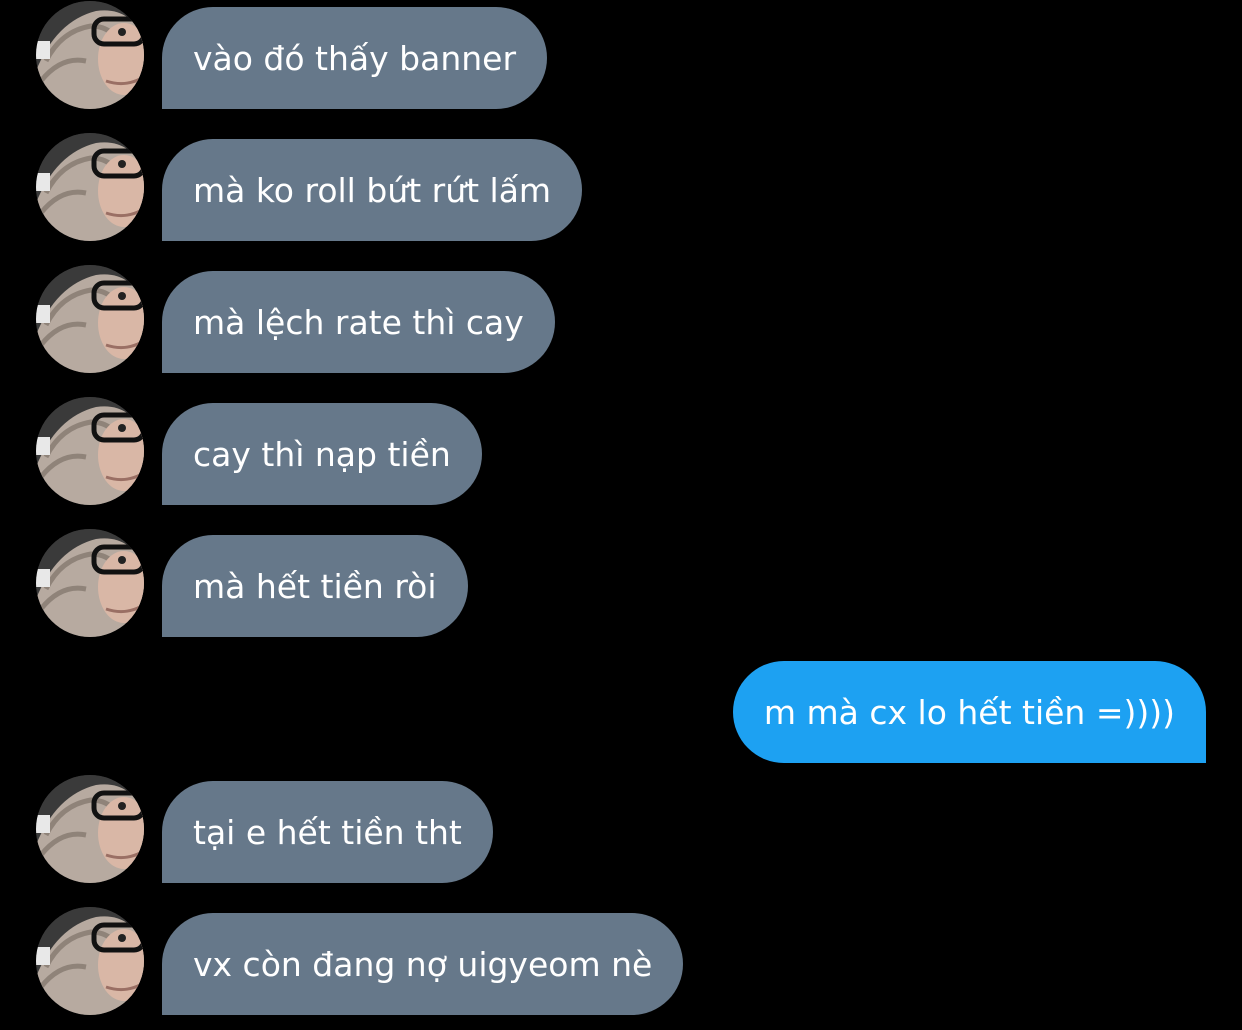 This screenshot has height=1030, width=1242. I want to click on incoming-message-bubble: mà hết tiền ròi, so click(315, 586).